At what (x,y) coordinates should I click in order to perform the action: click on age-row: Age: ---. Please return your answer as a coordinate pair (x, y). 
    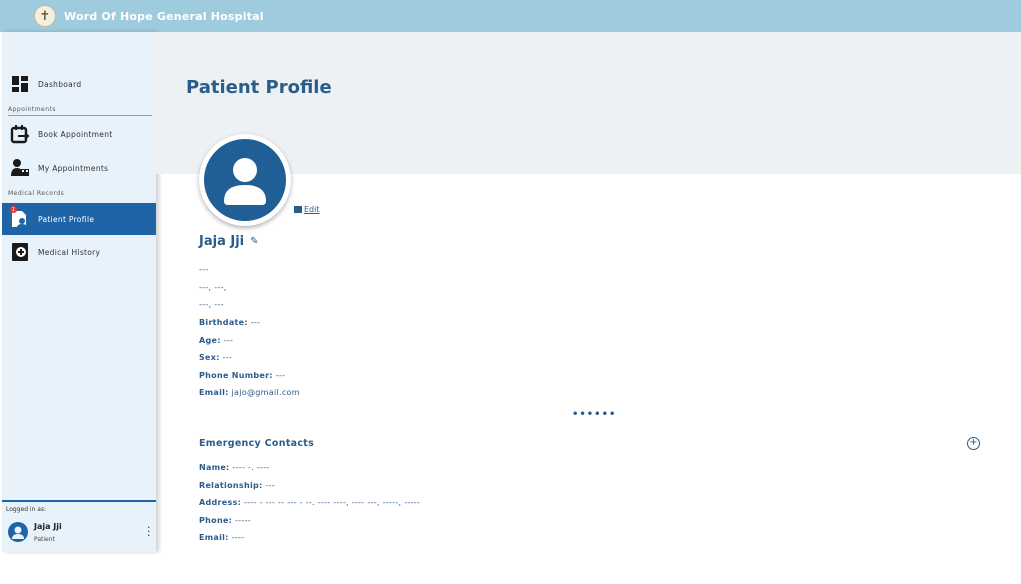
    Looking at the image, I should click on (216, 340).